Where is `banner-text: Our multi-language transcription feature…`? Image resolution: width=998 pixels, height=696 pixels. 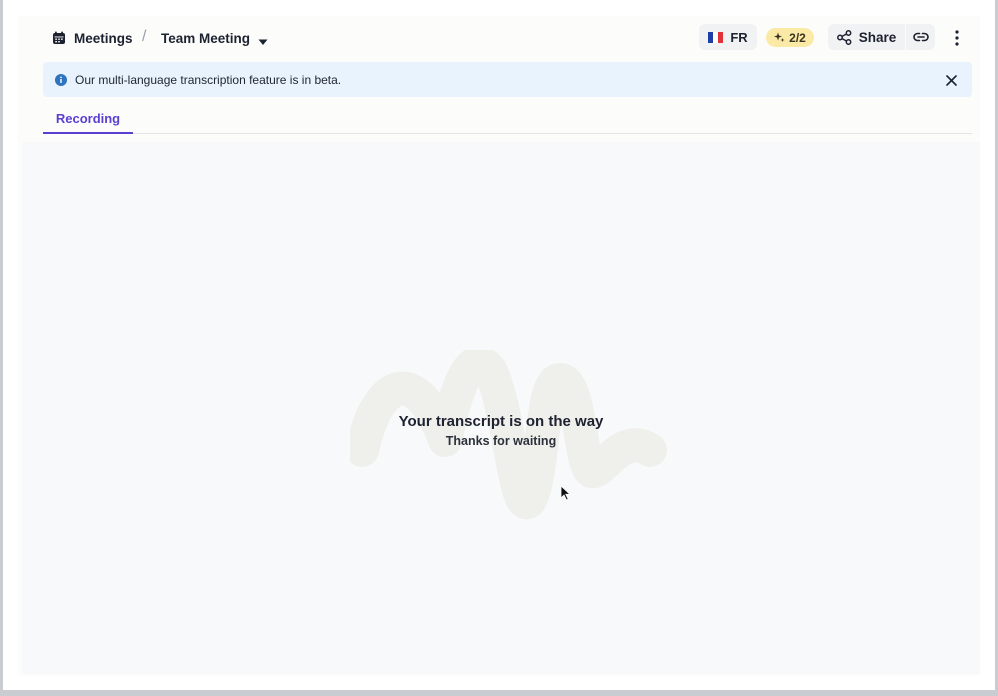 banner-text: Our multi-language transcription feature… is located at coordinates (208, 79).